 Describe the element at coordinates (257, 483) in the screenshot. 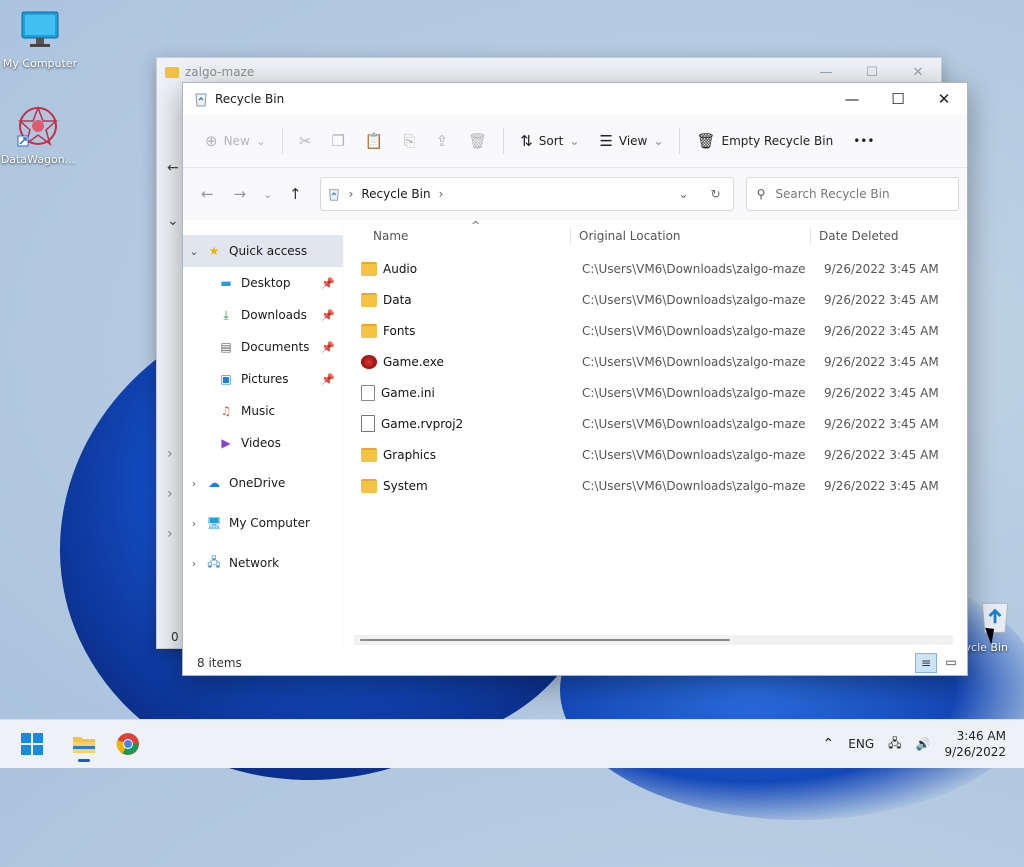

I see `nav-label: OneDrive` at that location.